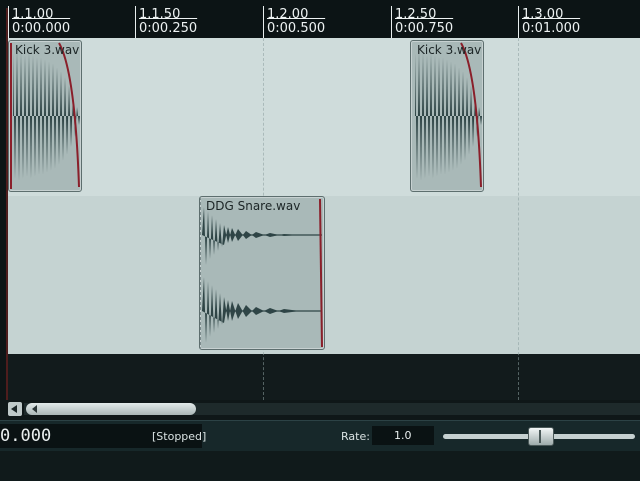 This screenshot has width=640, height=481. I want to click on rate-value: 1.0, so click(403, 435).